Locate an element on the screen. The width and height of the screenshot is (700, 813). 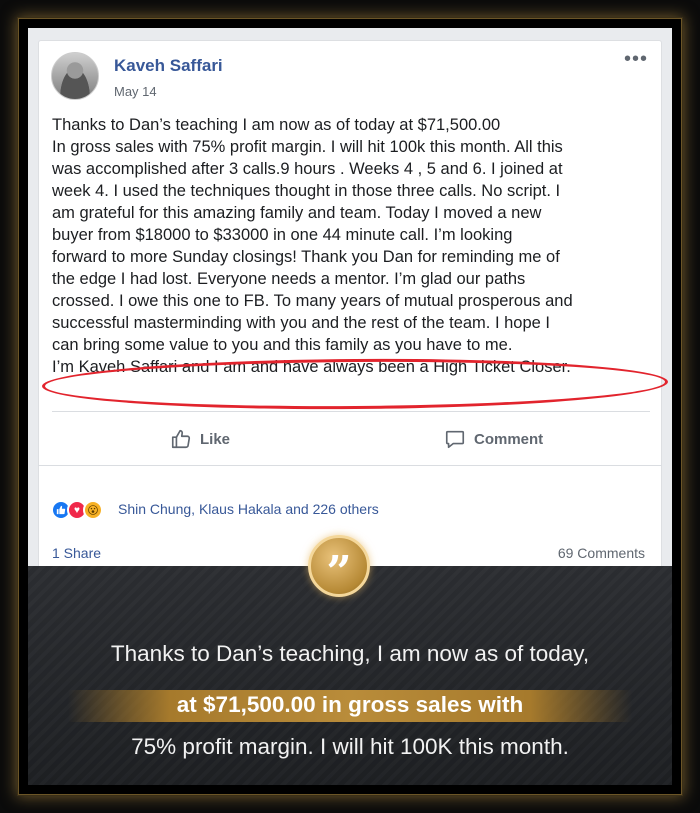
author-name: Kaveh Saffari is located at coordinates (168, 66).